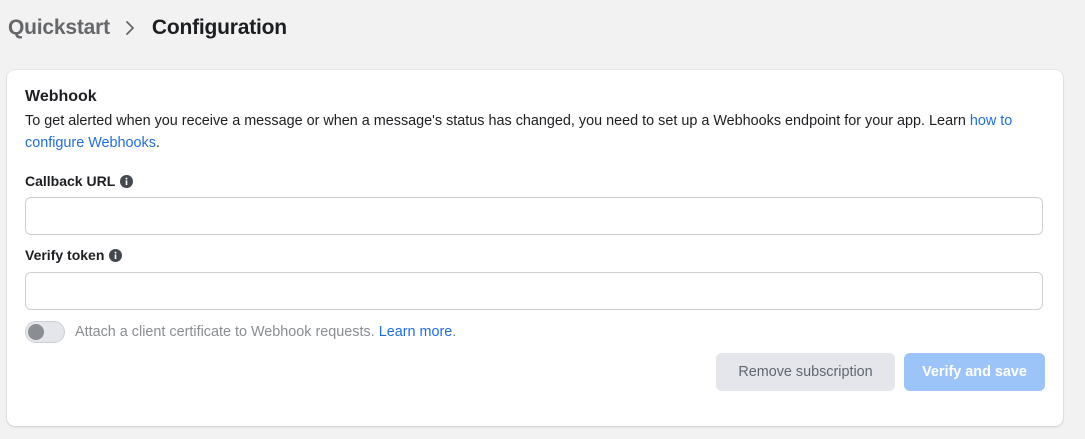 The width and height of the screenshot is (1085, 439). Describe the element at coordinates (974, 372) in the screenshot. I see `verify-and-save-button: Verify and save` at that location.